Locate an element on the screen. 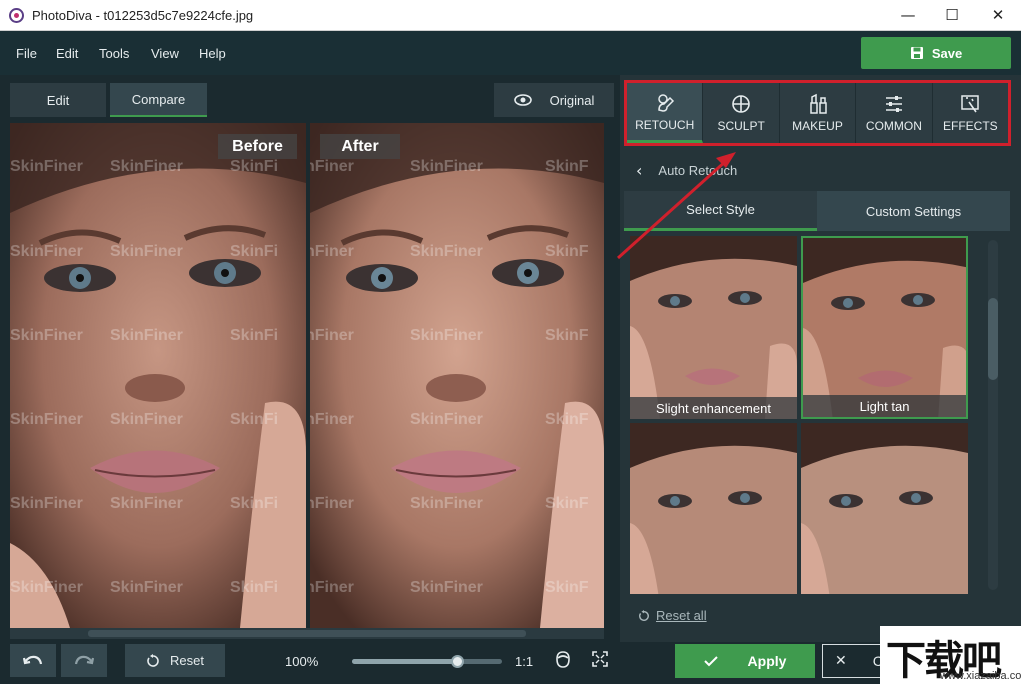 The image size is (1021, 684). close-icon: ✕ is located at coordinates (841, 661).